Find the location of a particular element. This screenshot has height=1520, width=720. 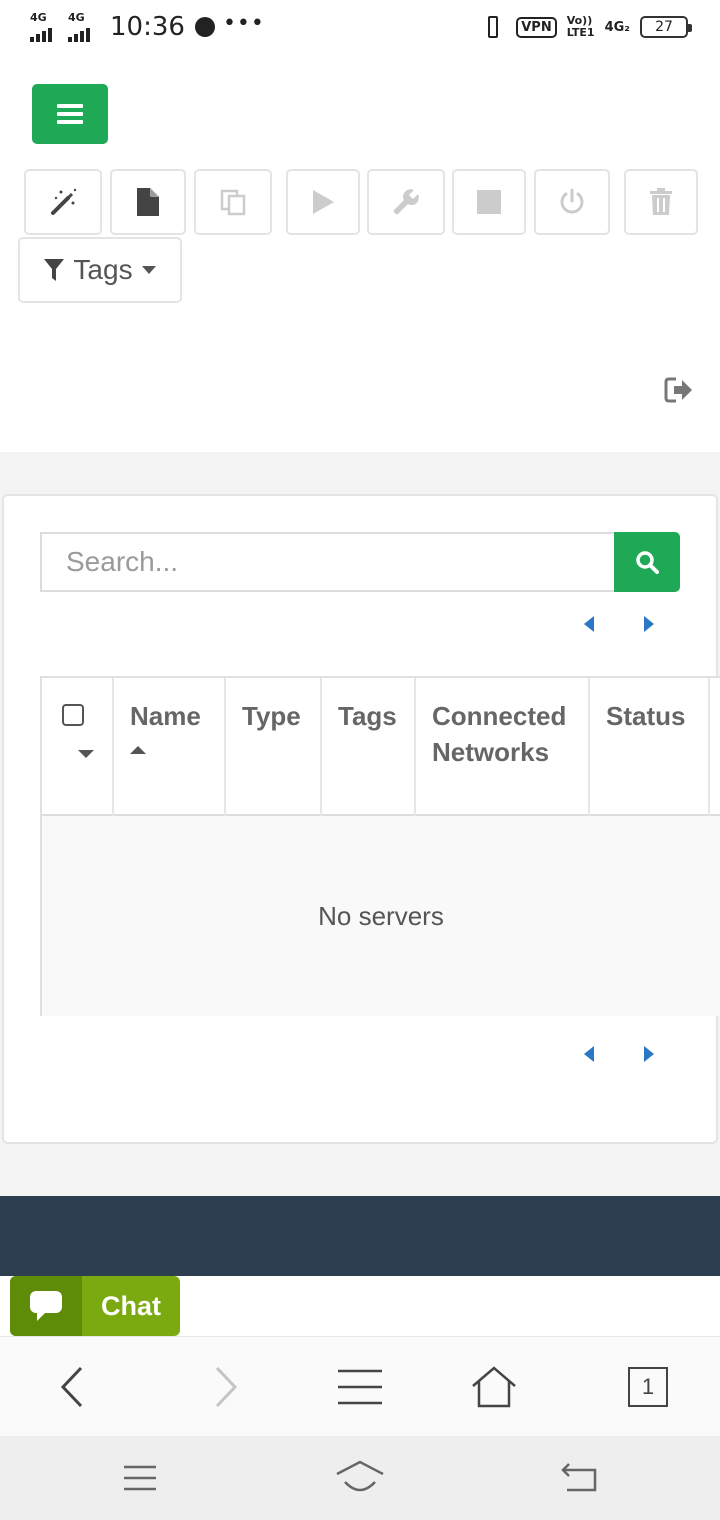

volte-indicator: Vo)) LTE1 is located at coordinates (581, 27).